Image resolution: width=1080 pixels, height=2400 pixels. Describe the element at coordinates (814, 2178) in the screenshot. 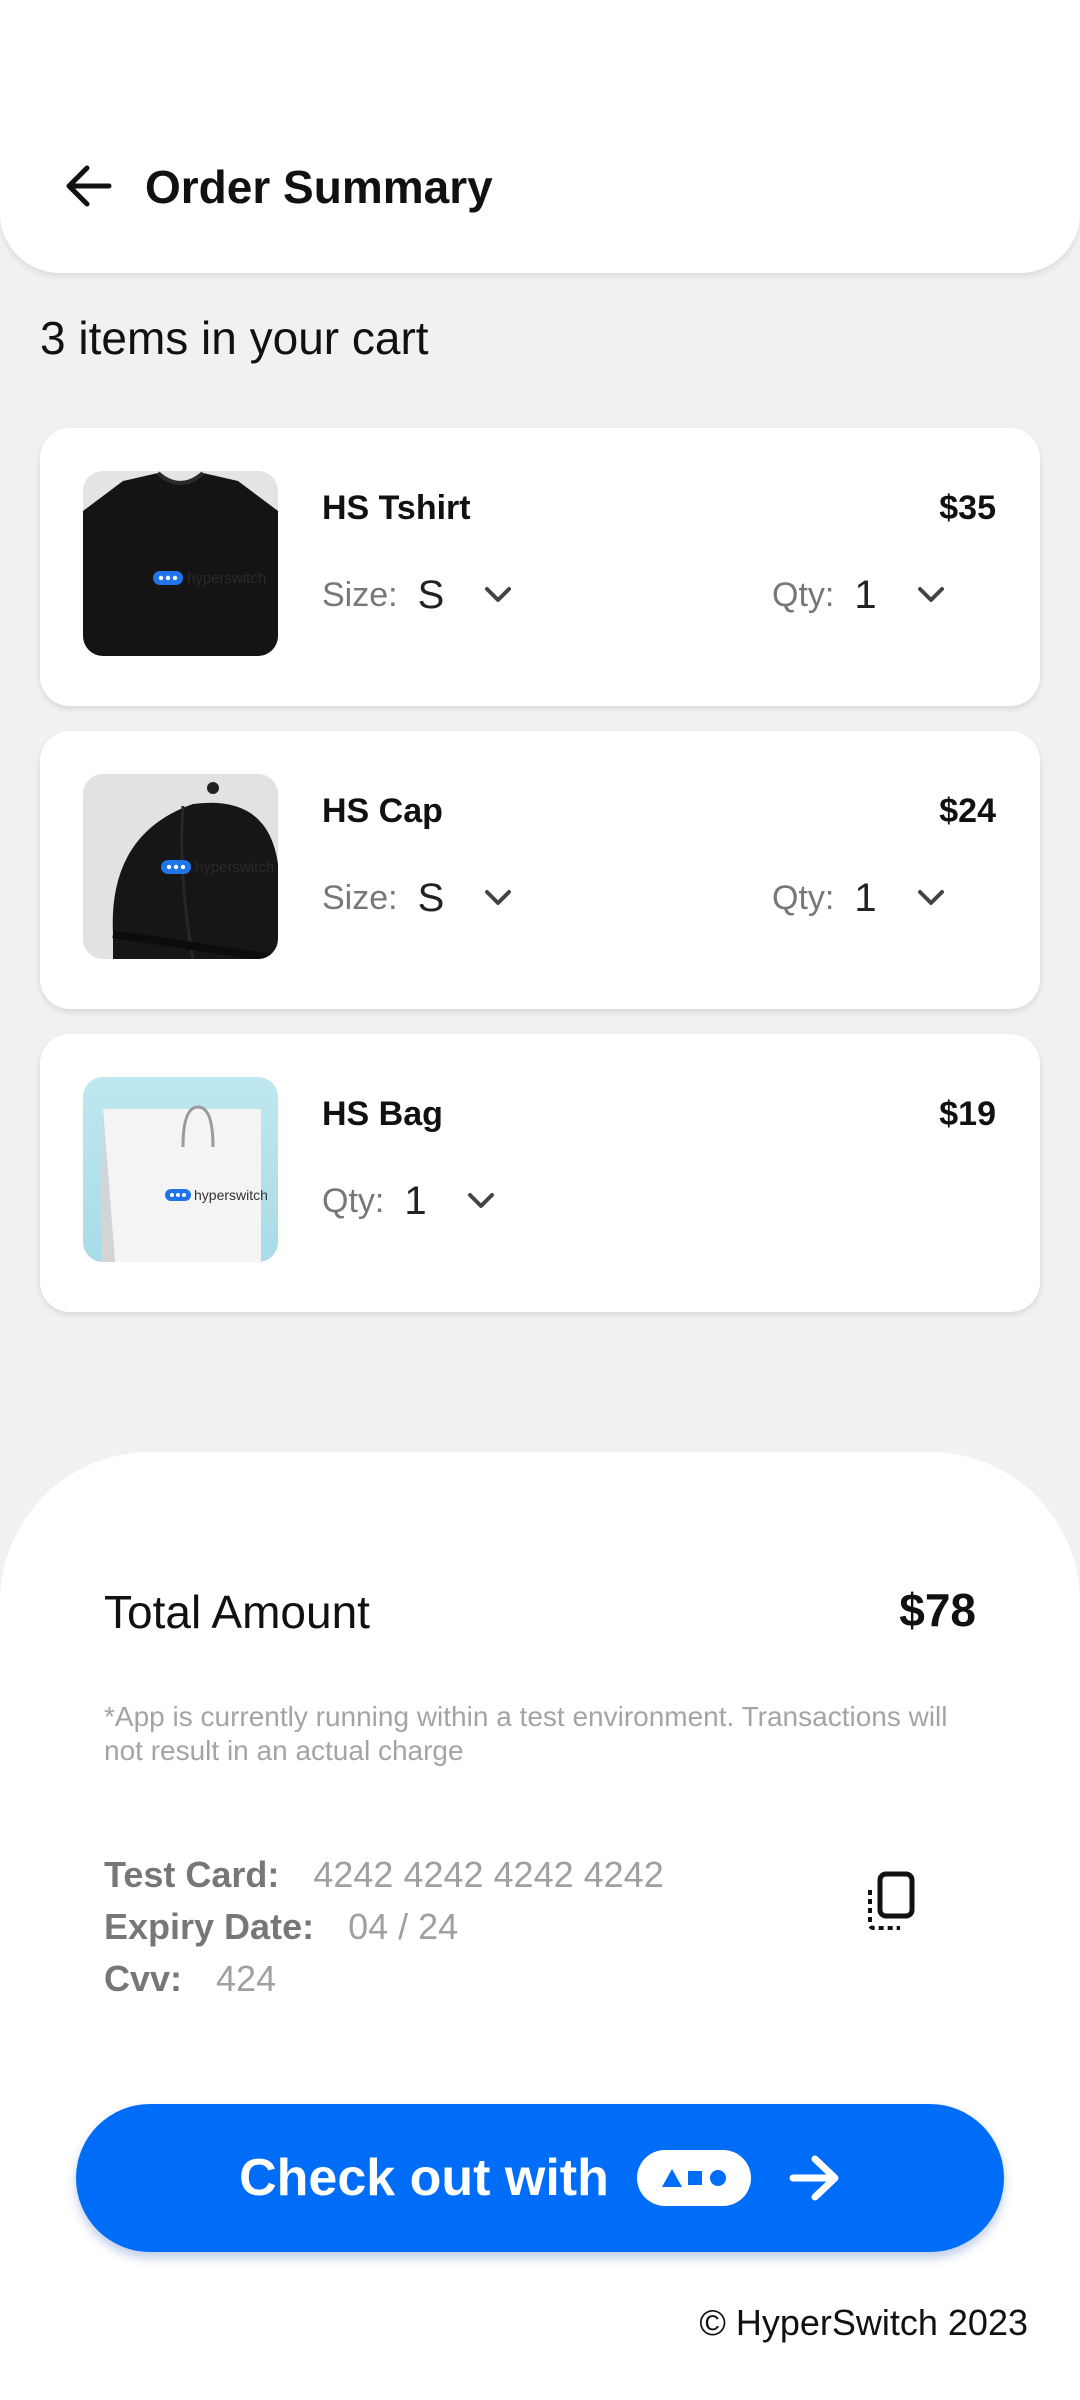

I see `arrow-right-icon` at that location.